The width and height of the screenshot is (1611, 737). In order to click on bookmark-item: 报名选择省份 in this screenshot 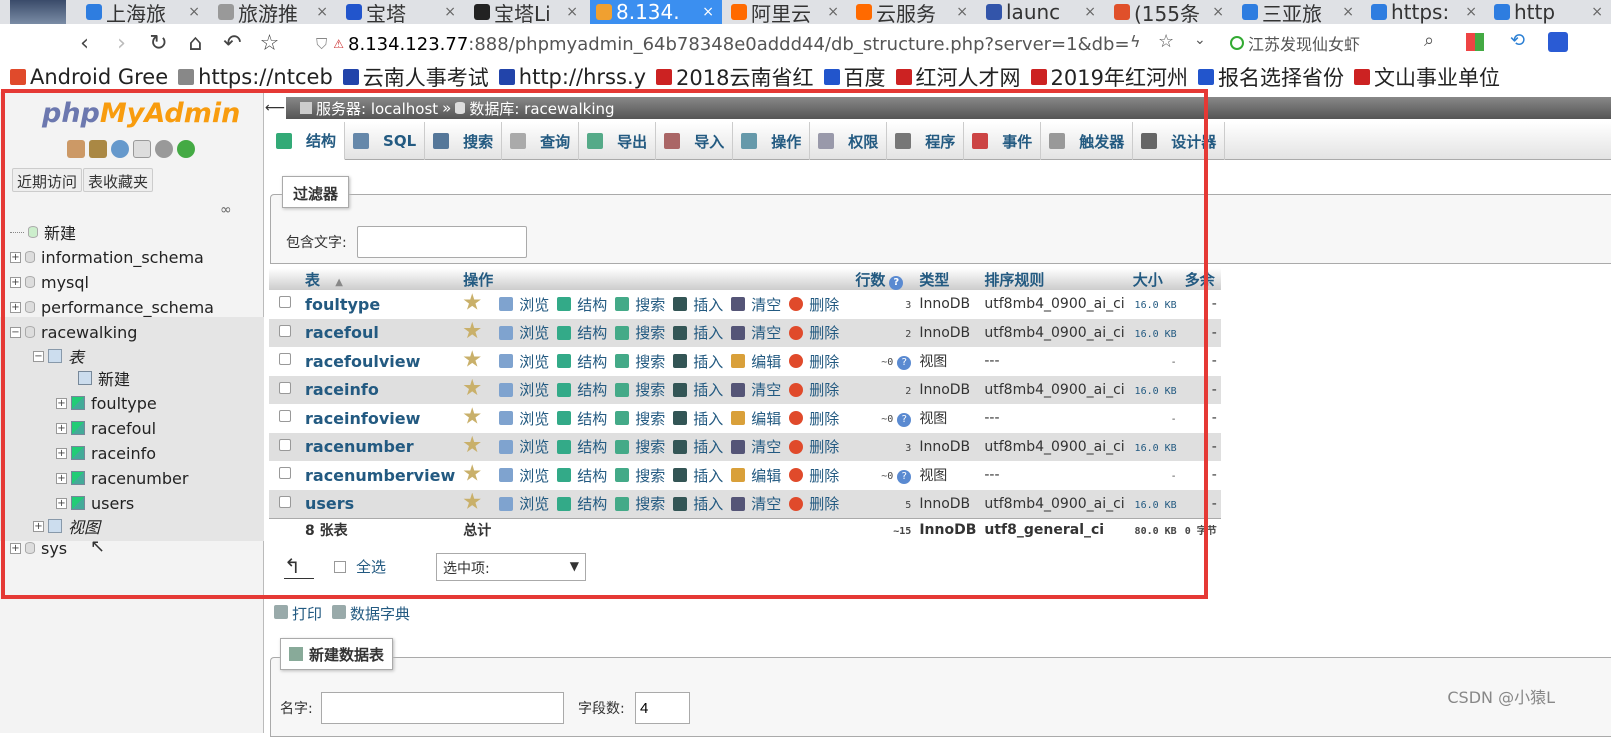, I will do `click(1270, 77)`.